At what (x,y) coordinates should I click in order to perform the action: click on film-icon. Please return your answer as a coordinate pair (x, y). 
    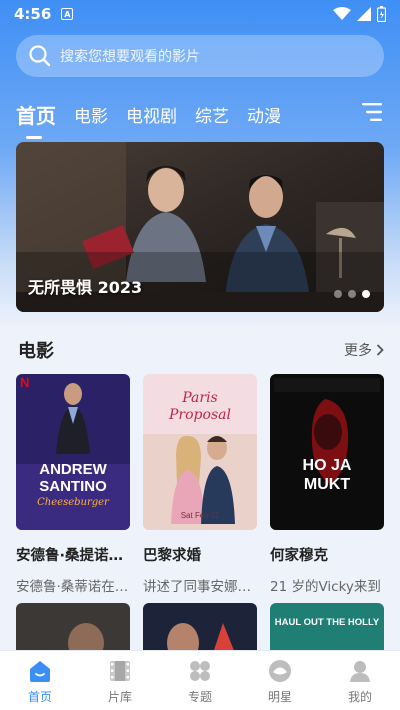
    Looking at the image, I should click on (120, 671).